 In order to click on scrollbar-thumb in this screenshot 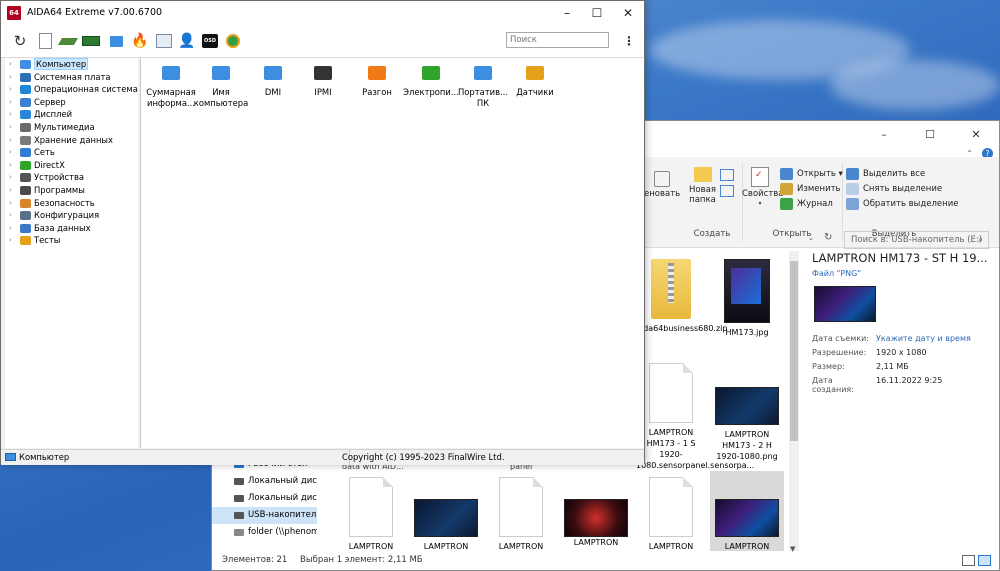, I will do `click(794, 351)`.